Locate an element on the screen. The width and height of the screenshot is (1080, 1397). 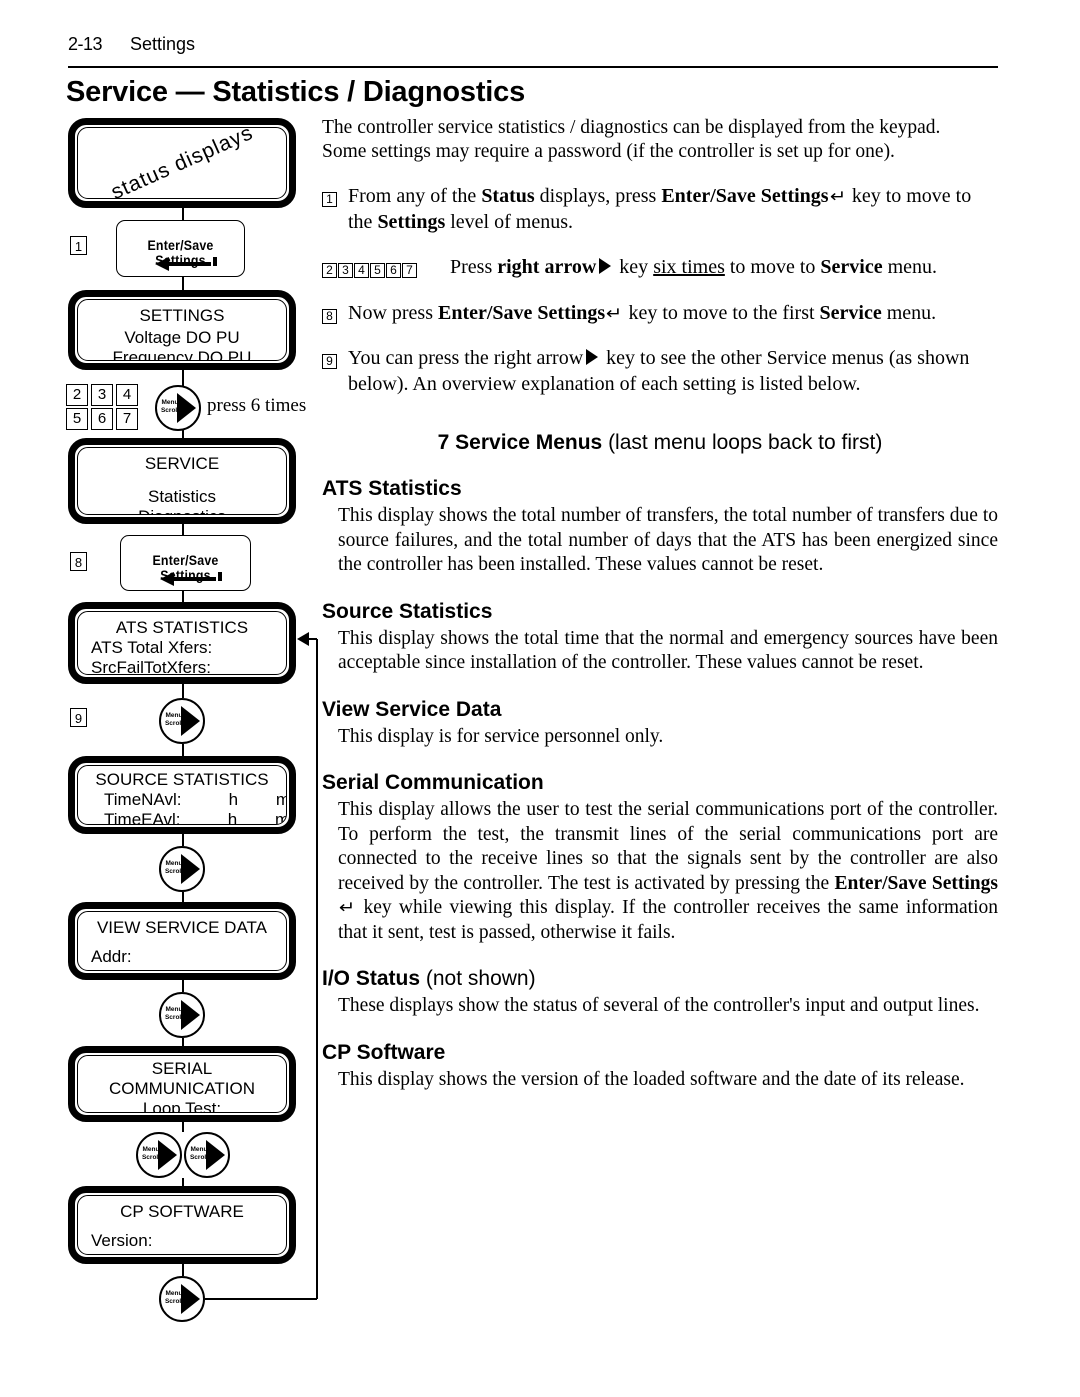
lcd-inner: SETTINGS Voltage DO PU Frequency DO PU is located at coordinates (182, 330).